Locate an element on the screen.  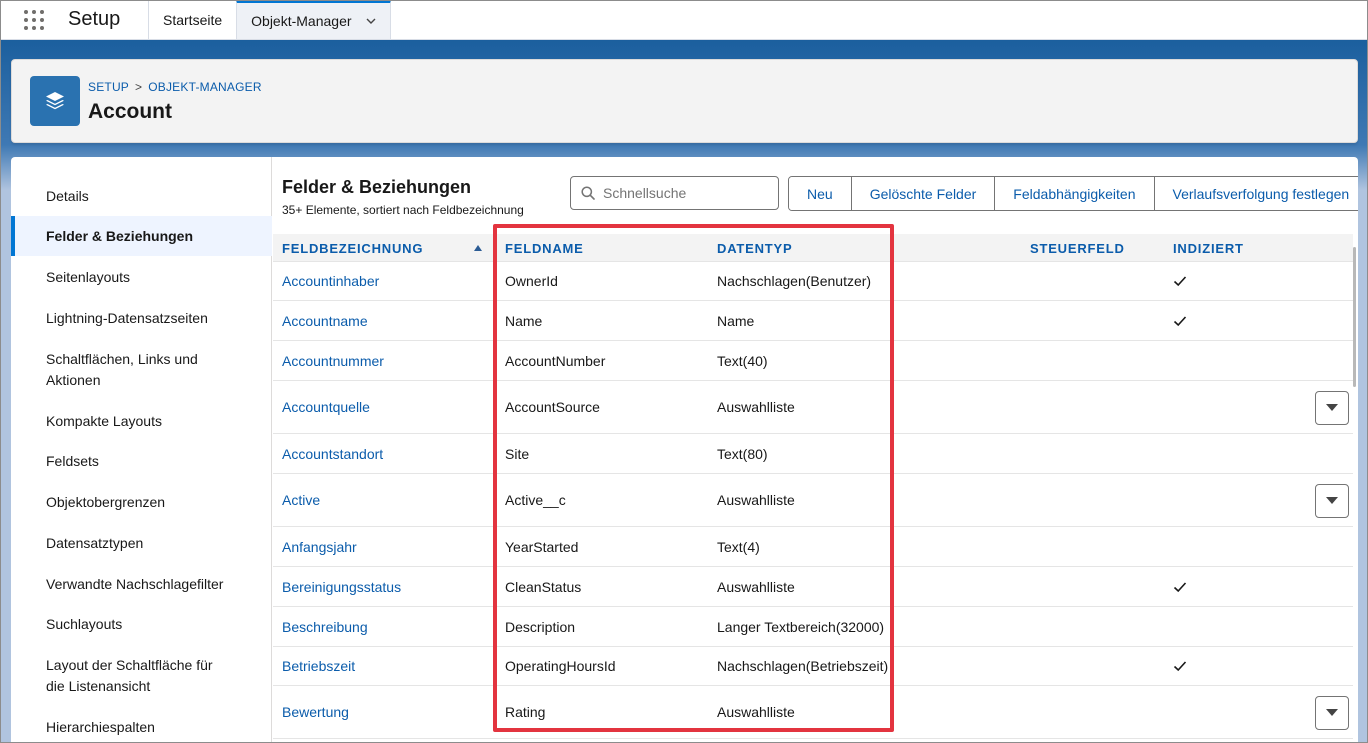
sidebar-item-verwandte-nachschlagefilter: Verwandte Nachschlagefilter is located at coordinates (141, 584).